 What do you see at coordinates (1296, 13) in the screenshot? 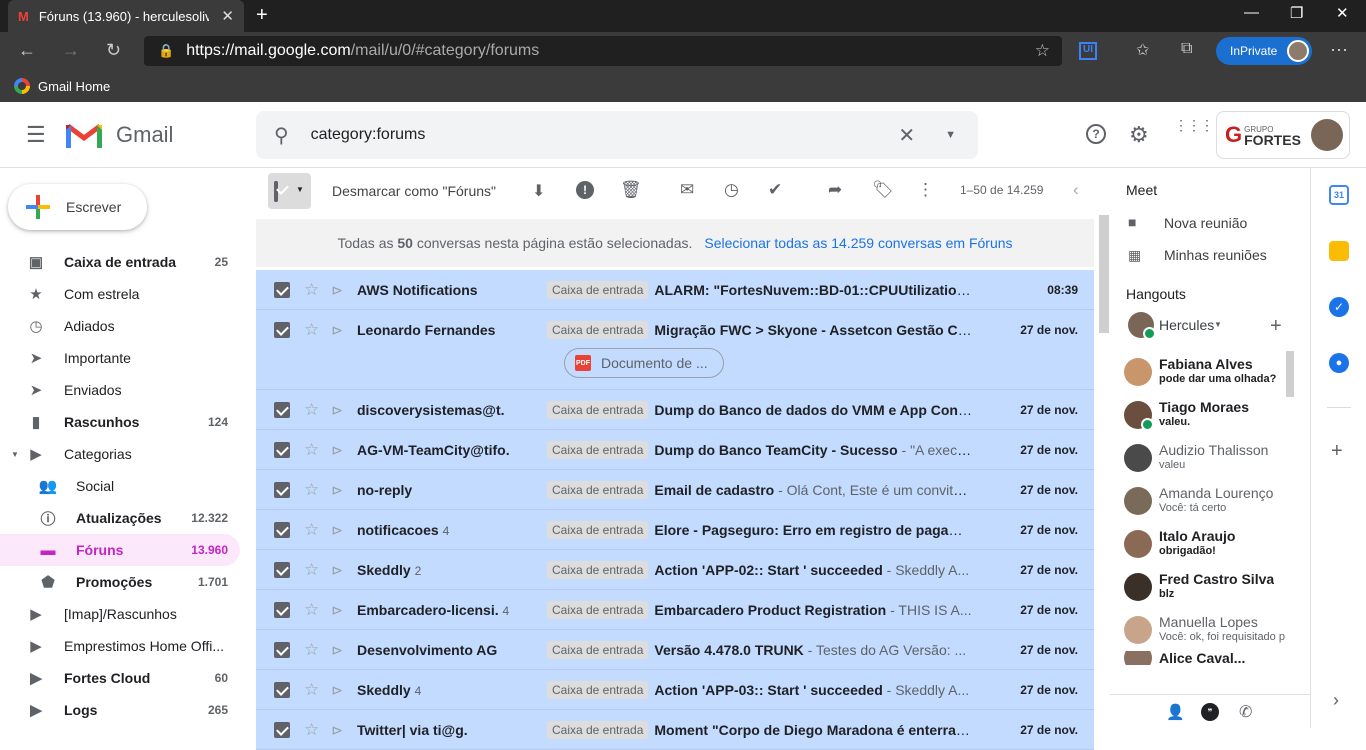
I see `maximize-icon: ❐` at bounding box center [1296, 13].